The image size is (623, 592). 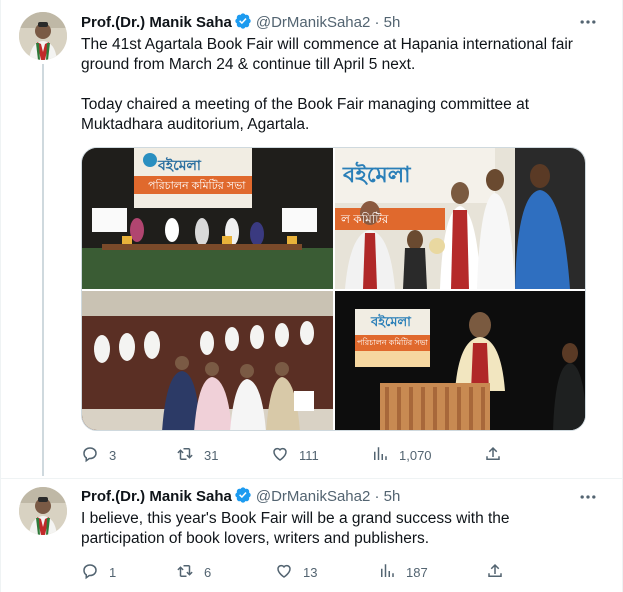 What do you see at coordinates (179, 165) in the screenshot?
I see `photo-1-banner: বইমেলা` at bounding box center [179, 165].